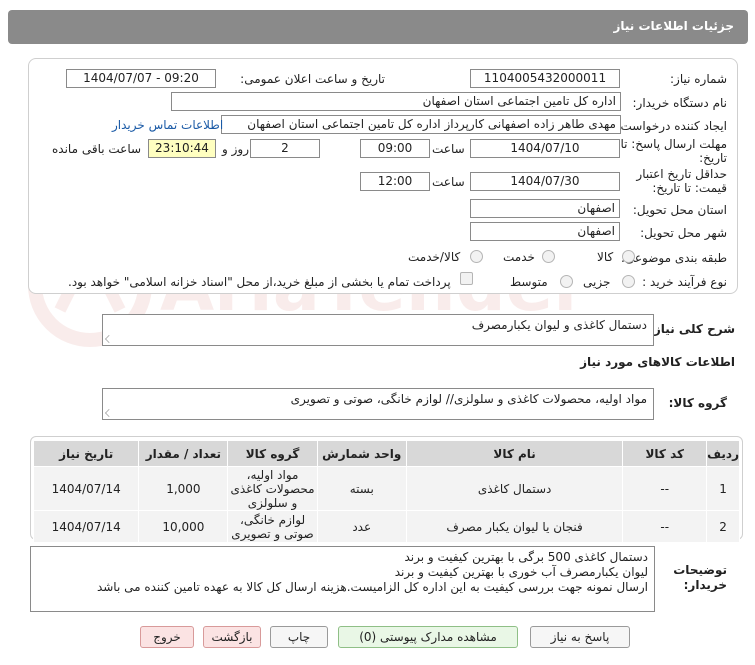  I want to click on process-type-label: نوع فرآیند خرید :, so click(684, 282).